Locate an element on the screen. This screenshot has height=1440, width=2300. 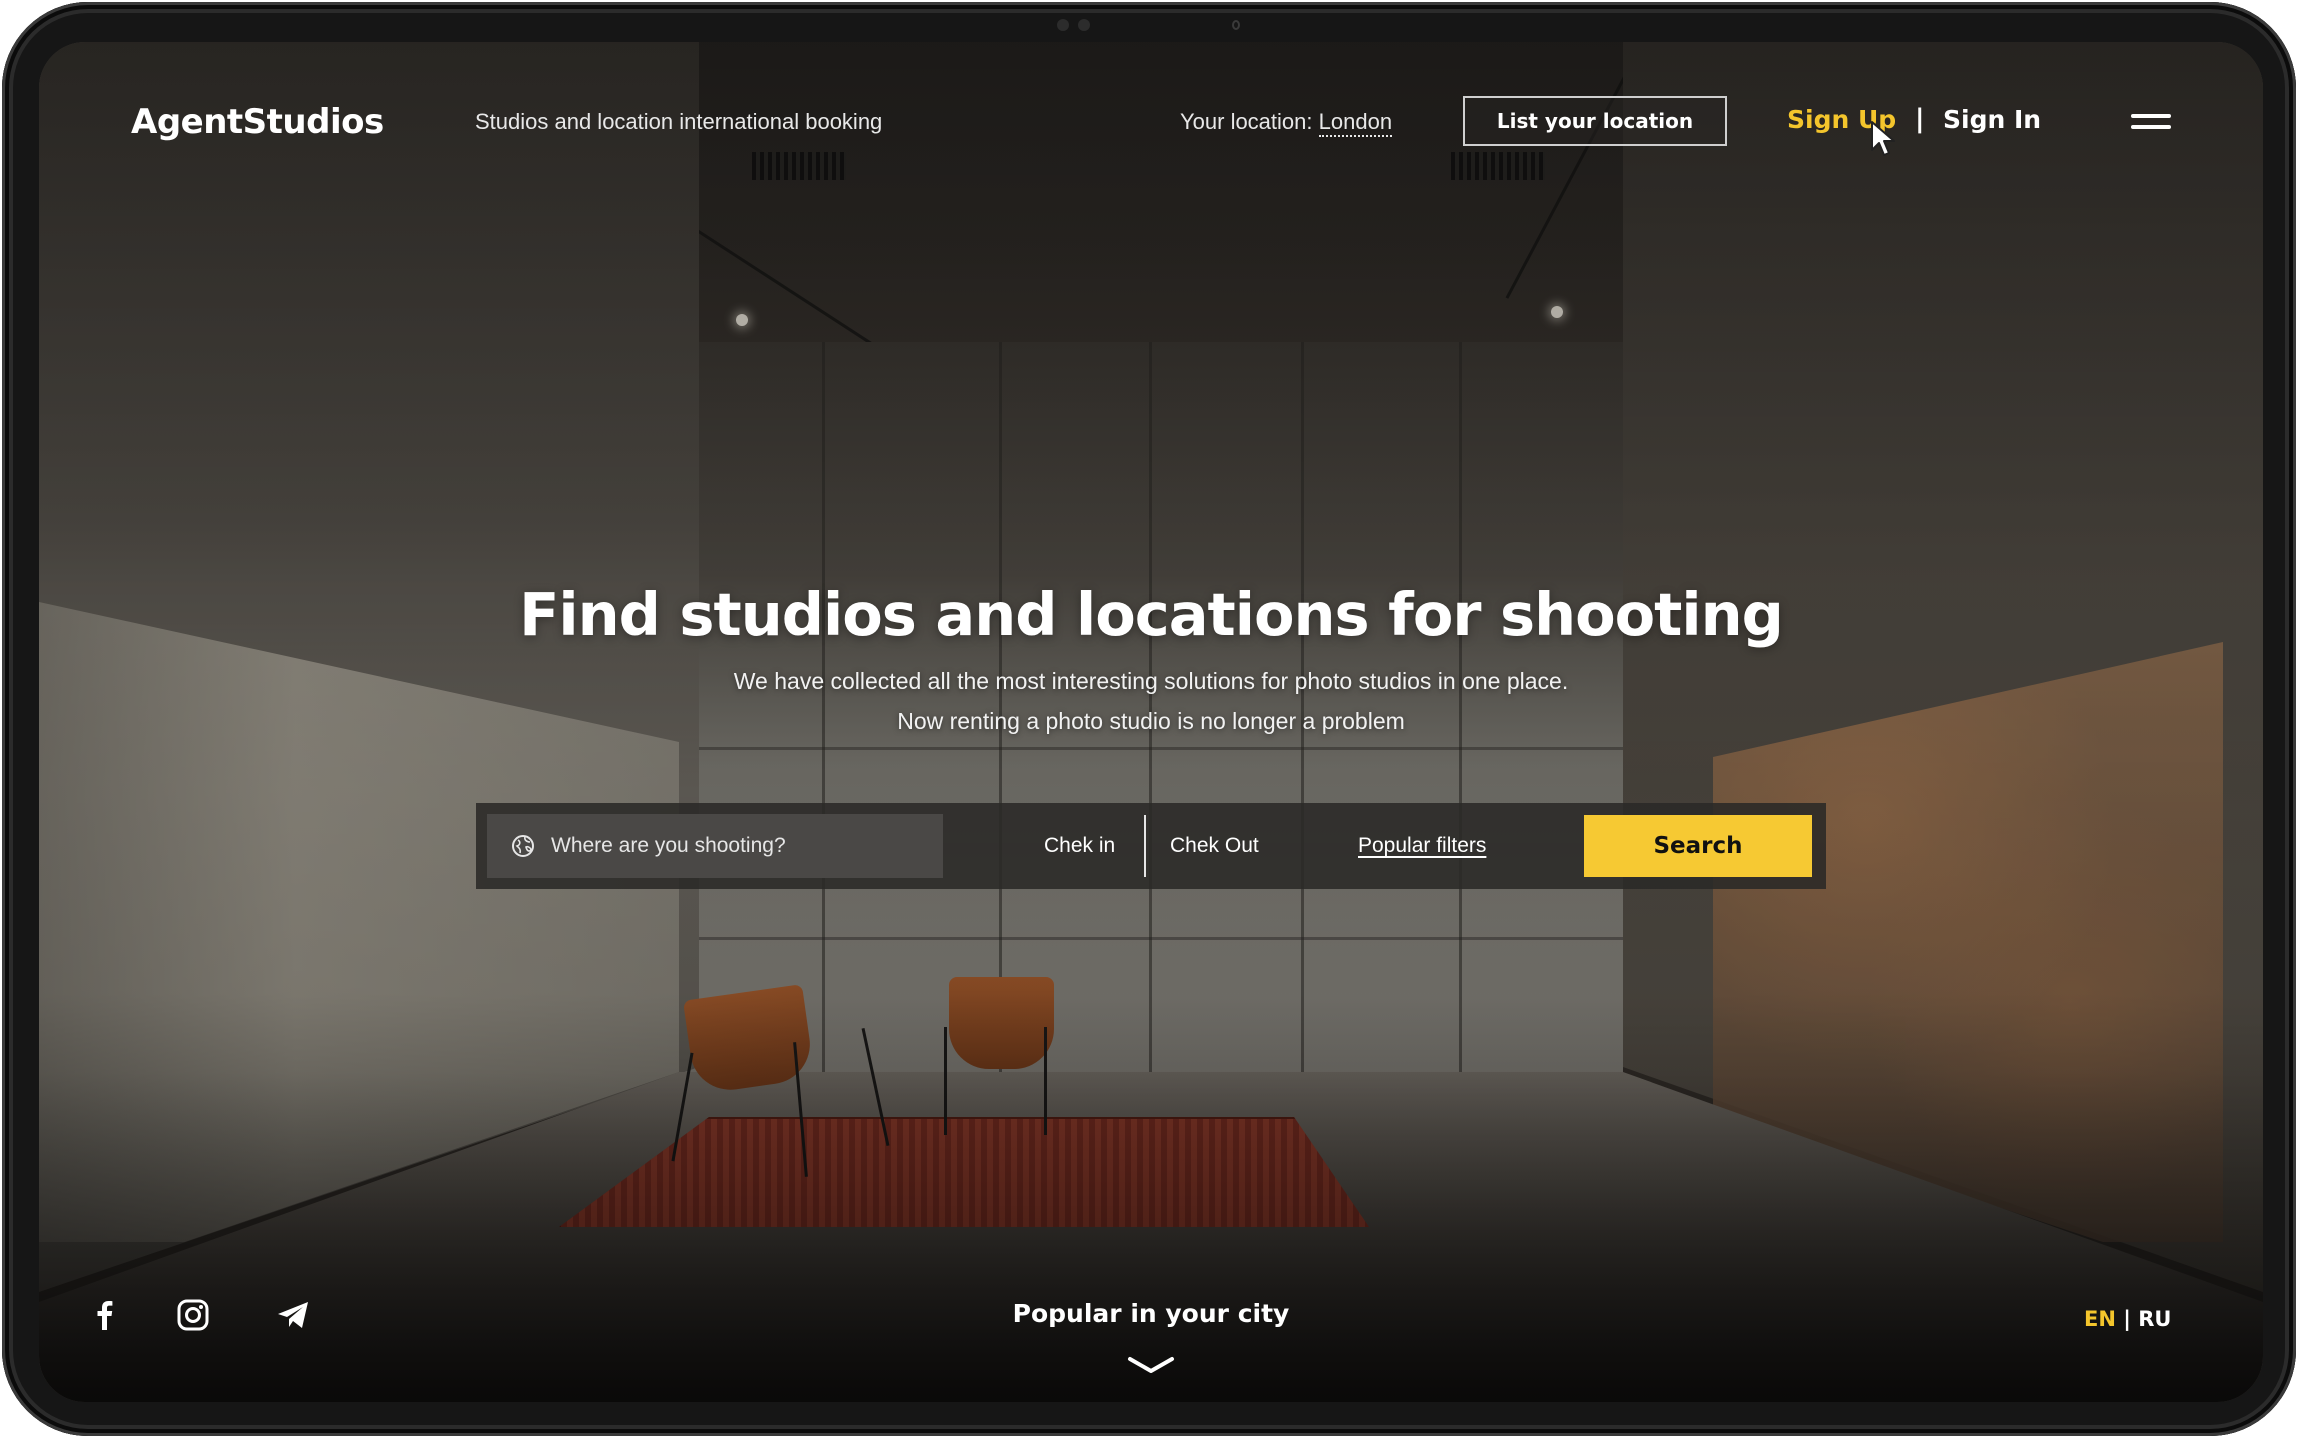
location-selector: Your location: London is located at coordinates (1286, 123).